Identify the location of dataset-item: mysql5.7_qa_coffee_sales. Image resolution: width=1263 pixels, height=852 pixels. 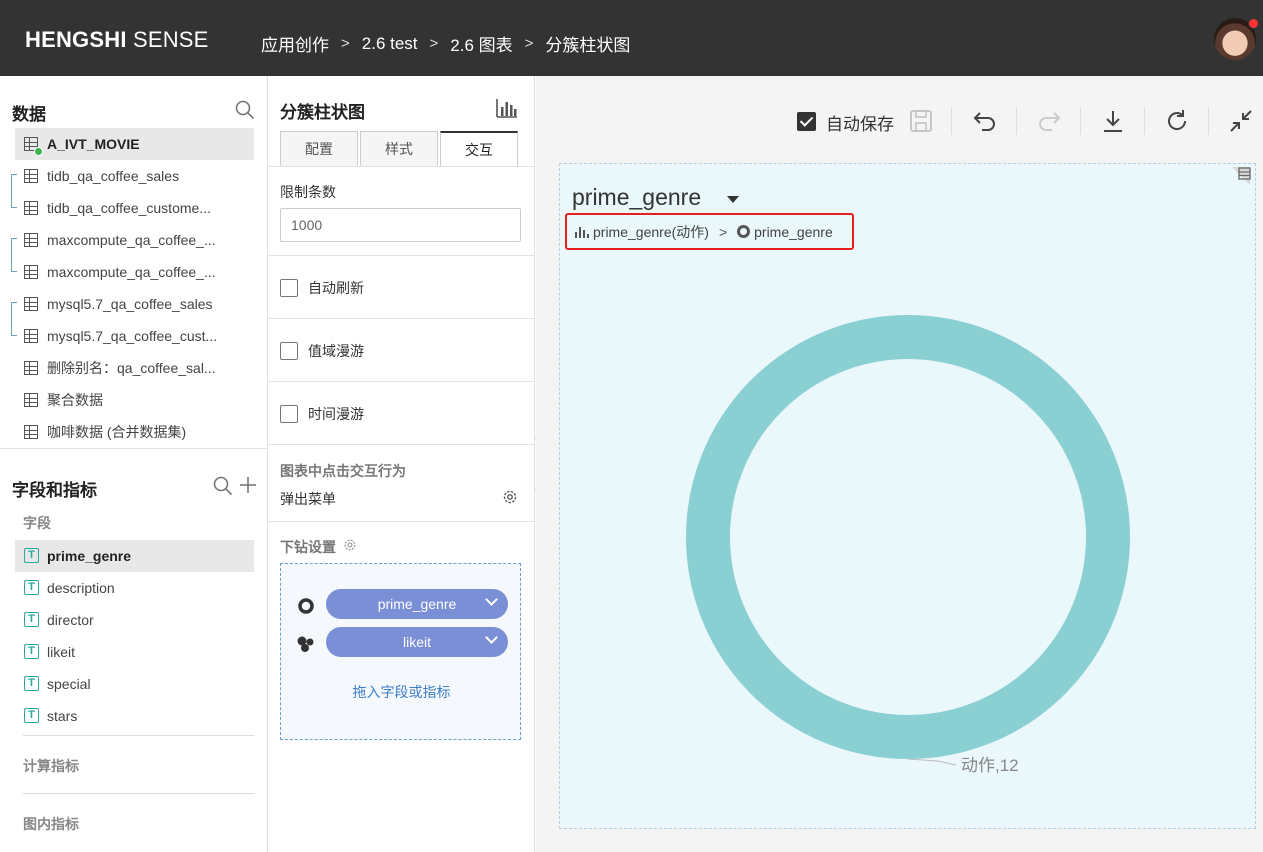
(134, 304).